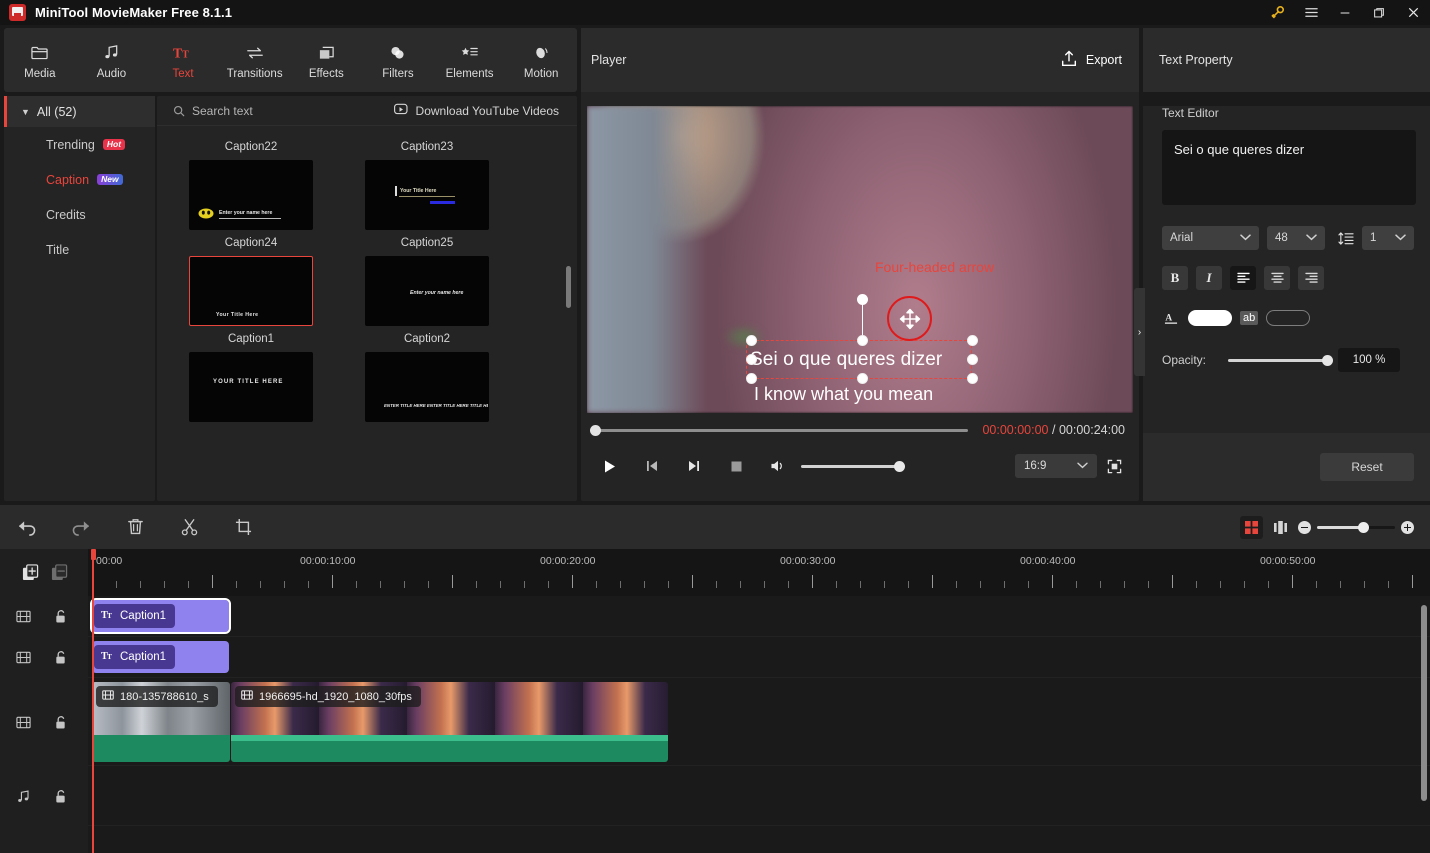  Describe the element at coordinates (427, 195) in the screenshot. I see `thumbnail-caption23: Your Title Here` at that location.